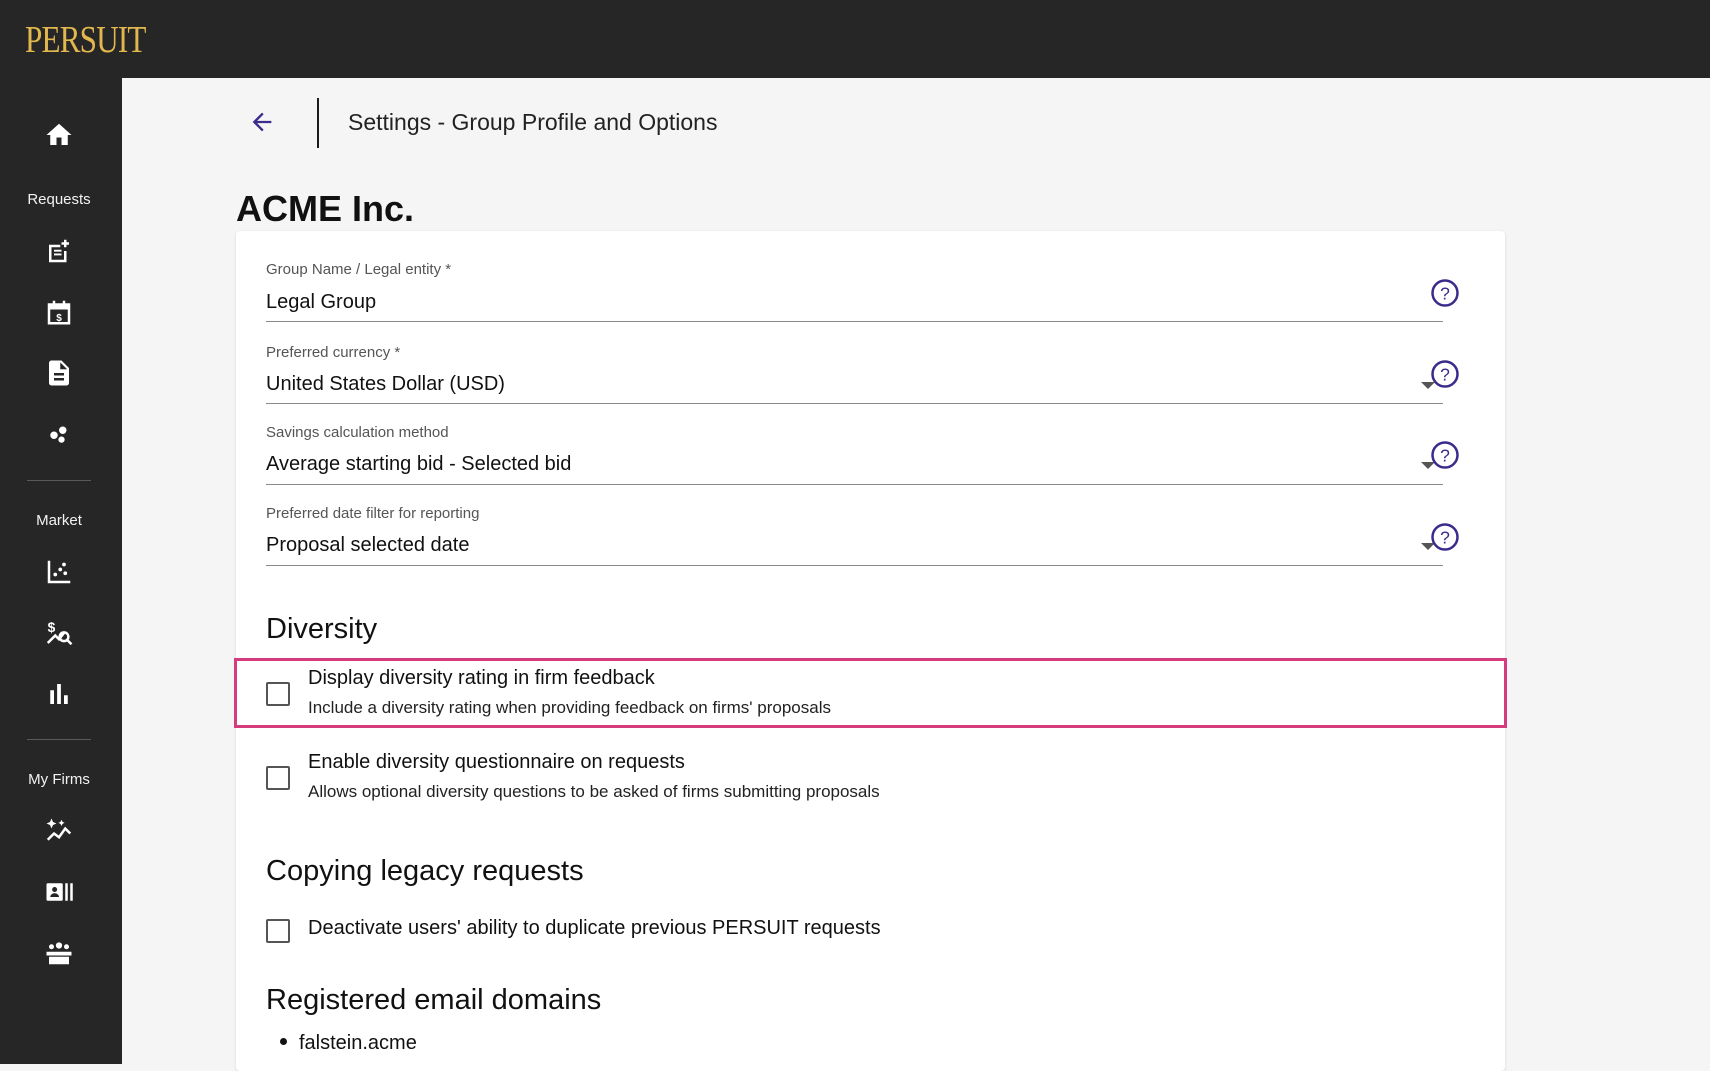 Image resolution: width=1710 pixels, height=1071 pixels. I want to click on currency-value: United States Dollar (USD), so click(385, 384).